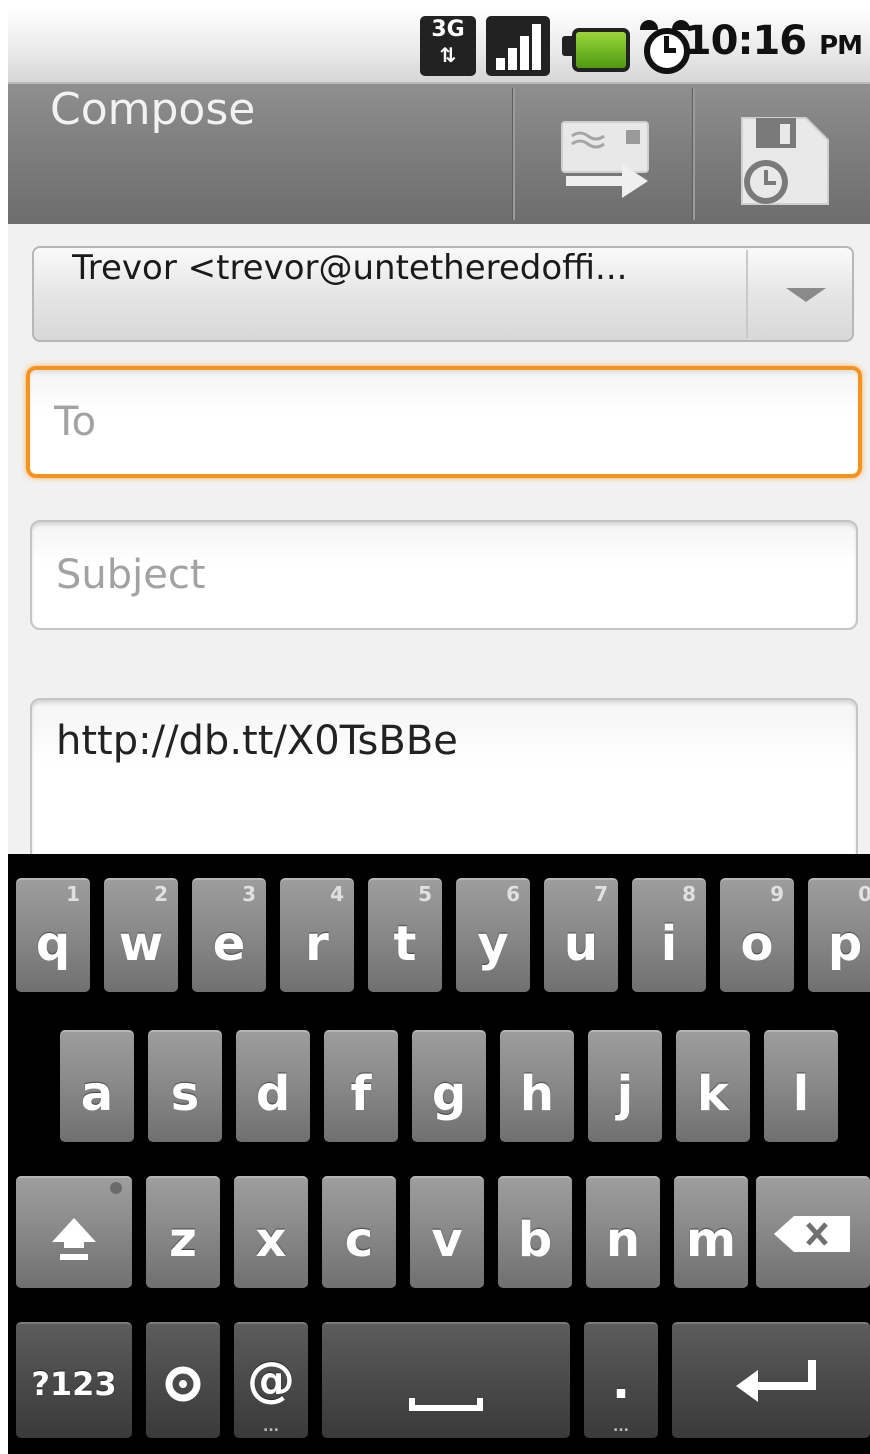  I want to click on key-s: s, so click(185, 1086).